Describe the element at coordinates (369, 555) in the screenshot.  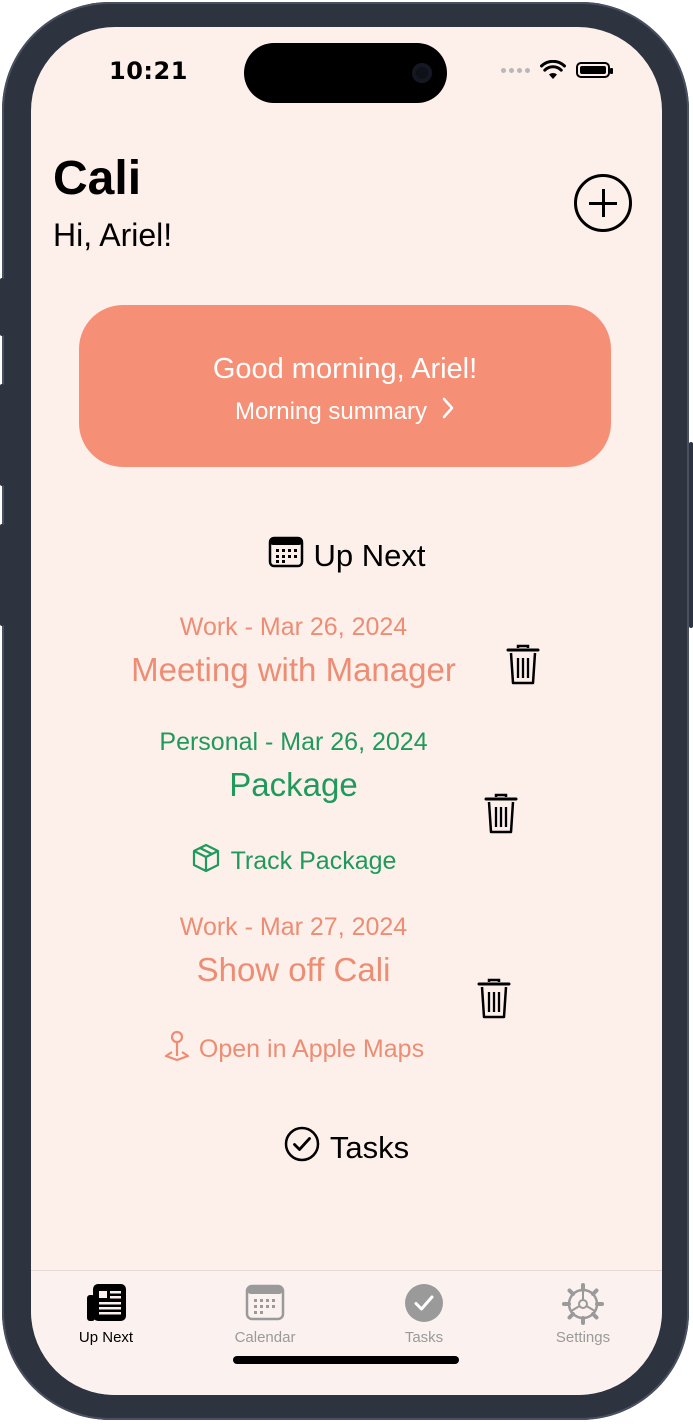
I see `up-next-heading: Up Next` at that location.